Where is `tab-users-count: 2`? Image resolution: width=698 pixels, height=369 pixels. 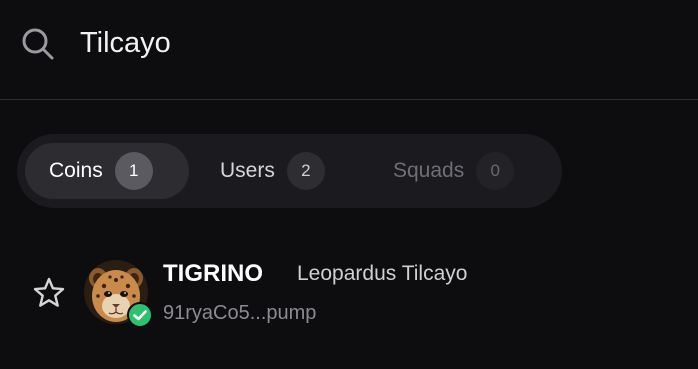 tab-users-count: 2 is located at coordinates (305, 171).